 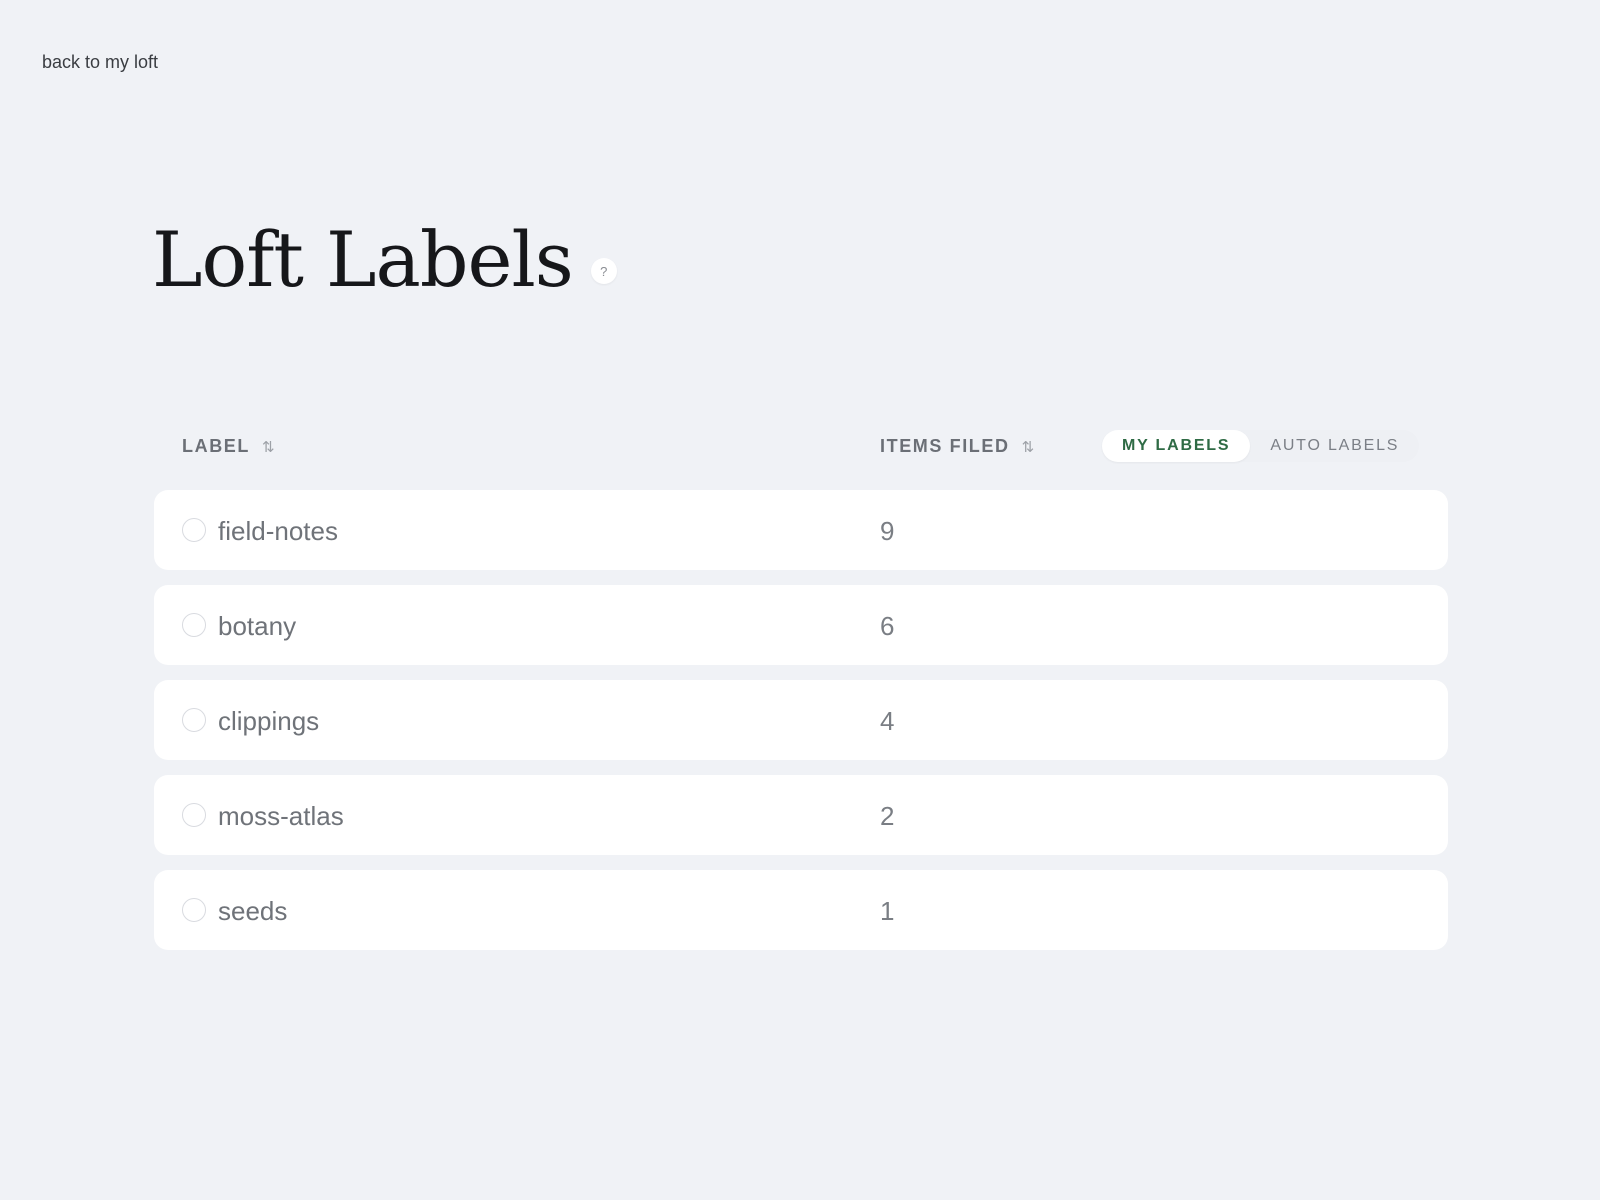 I want to click on table-row: field-notes 9, so click(x=801, y=530).